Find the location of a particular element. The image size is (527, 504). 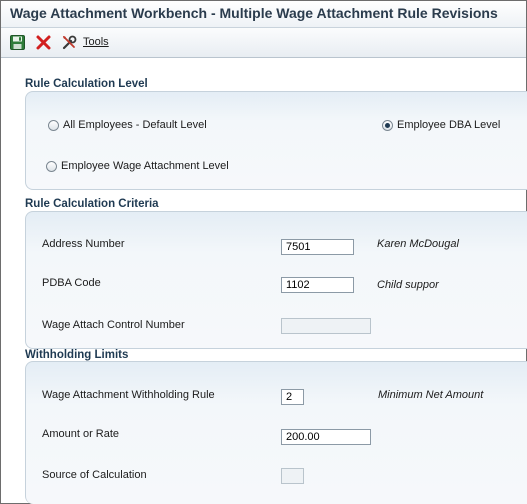

save-icon is located at coordinates (17, 42).